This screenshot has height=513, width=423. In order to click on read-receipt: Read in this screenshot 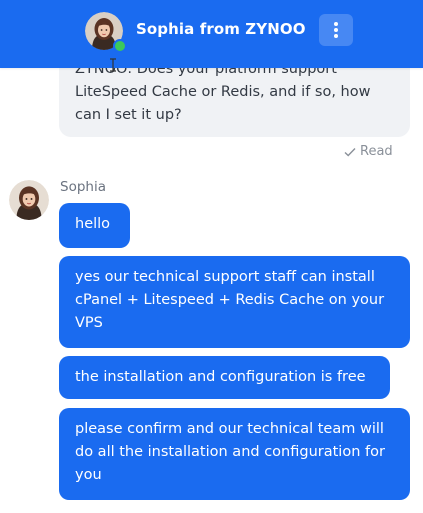, I will do `click(368, 151)`.